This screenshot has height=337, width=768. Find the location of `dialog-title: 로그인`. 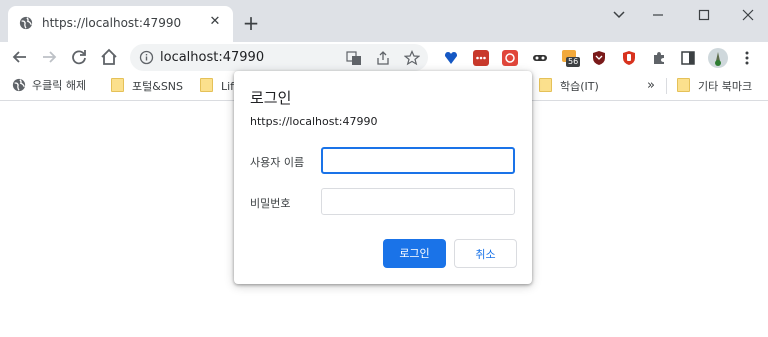

dialog-title: 로그인 is located at coordinates (271, 98).